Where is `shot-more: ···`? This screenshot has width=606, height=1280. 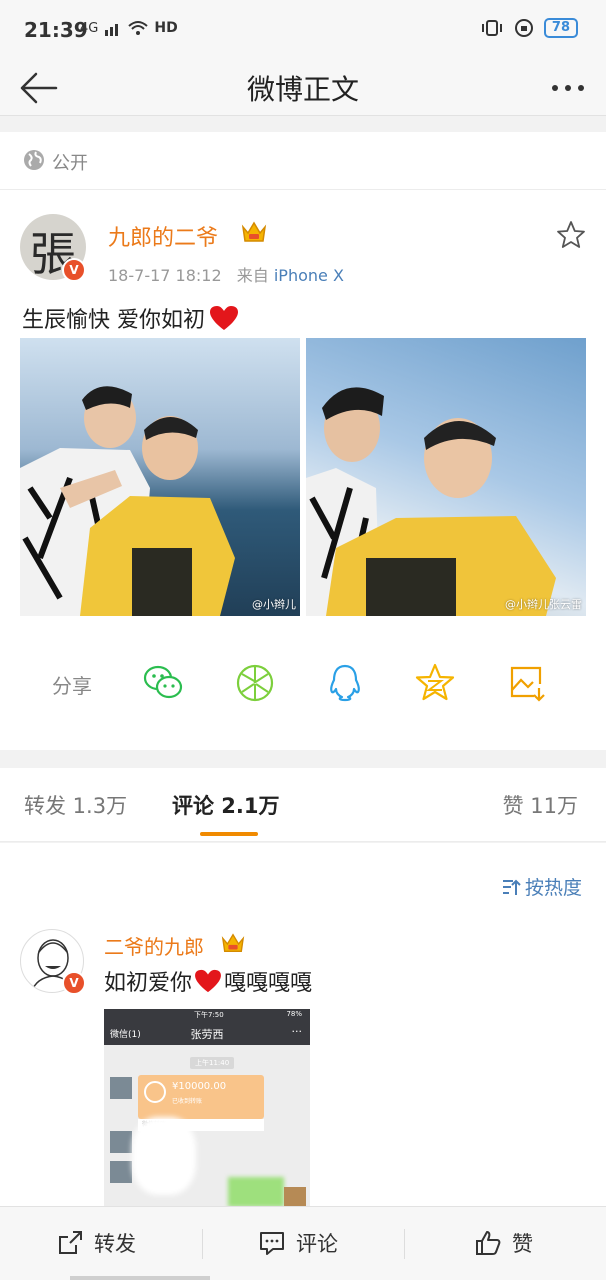
shot-more: ··· is located at coordinates (297, 1031).